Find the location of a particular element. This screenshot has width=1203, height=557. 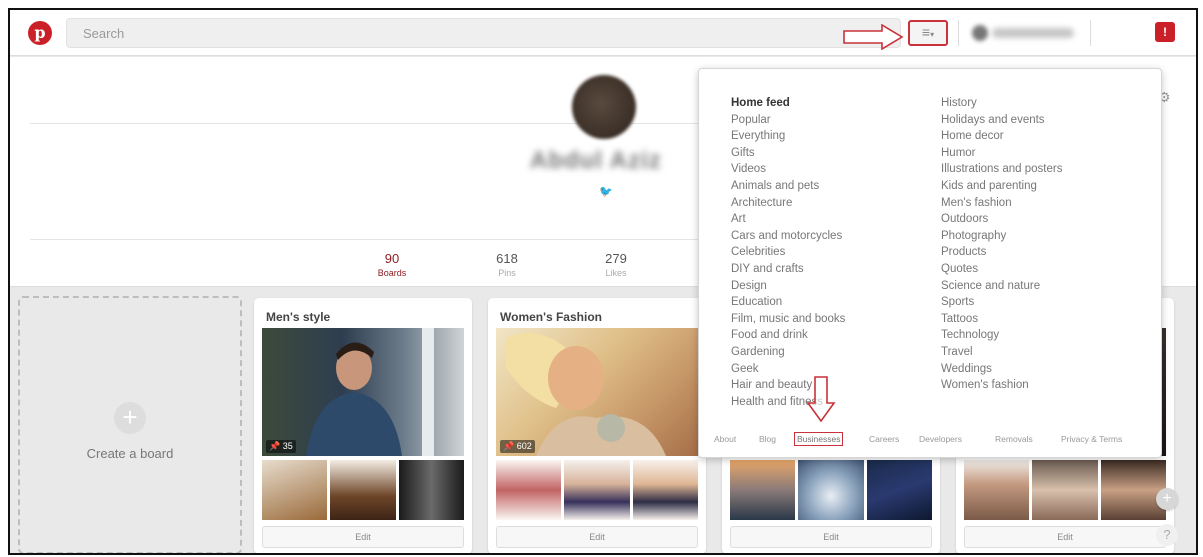

menu-item-gardening: Gardening is located at coordinates (788, 352).